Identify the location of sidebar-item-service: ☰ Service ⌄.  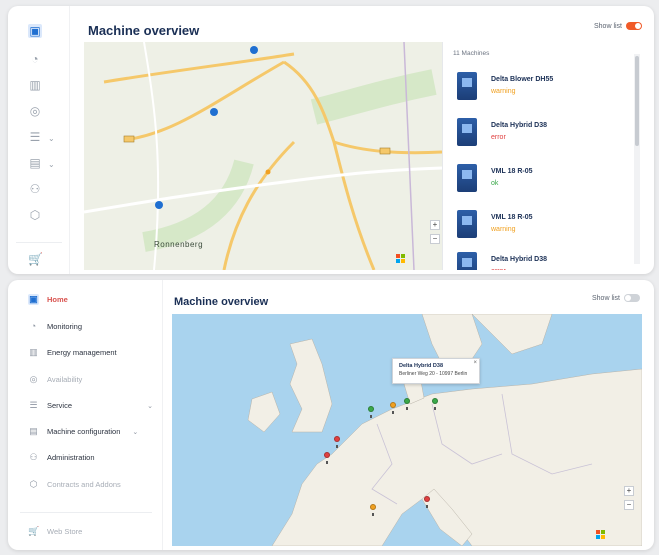
(90, 405).